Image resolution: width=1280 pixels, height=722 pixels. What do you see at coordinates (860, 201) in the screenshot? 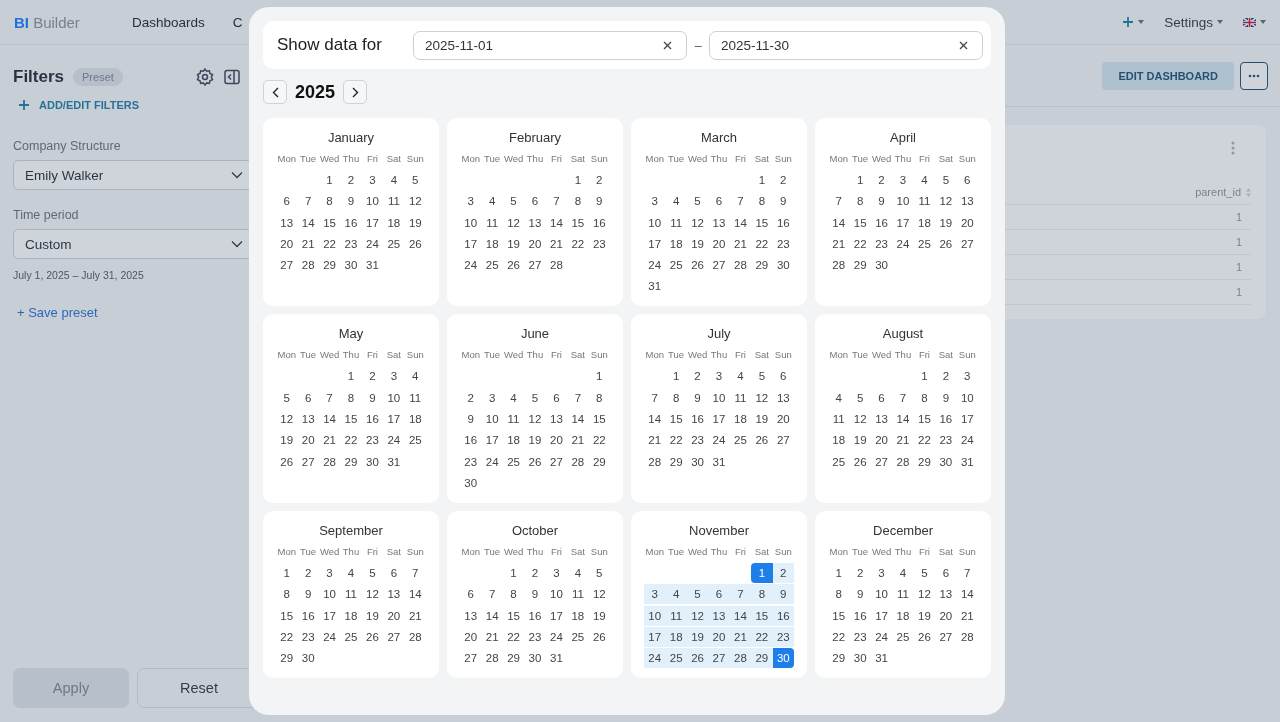
I see `calendar-day: 8` at bounding box center [860, 201].